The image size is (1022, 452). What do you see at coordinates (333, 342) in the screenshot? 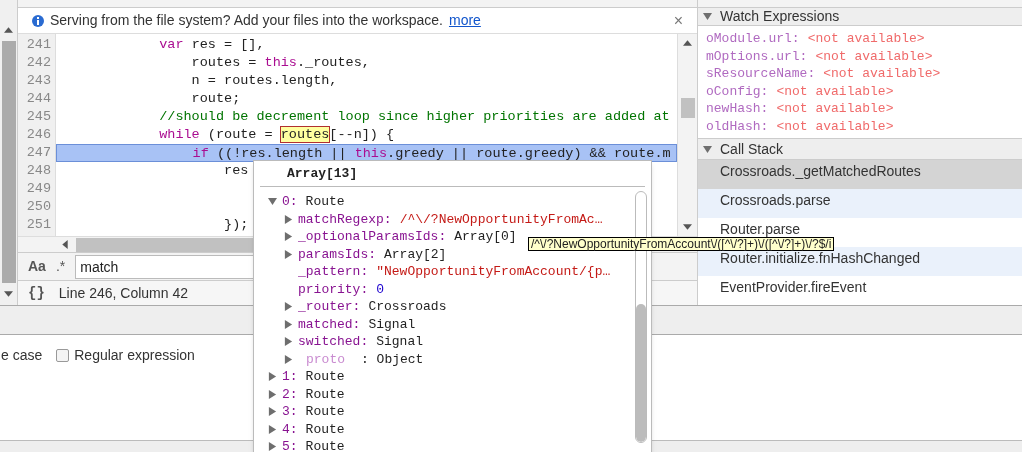
I see `property-key: switched:` at bounding box center [333, 342].